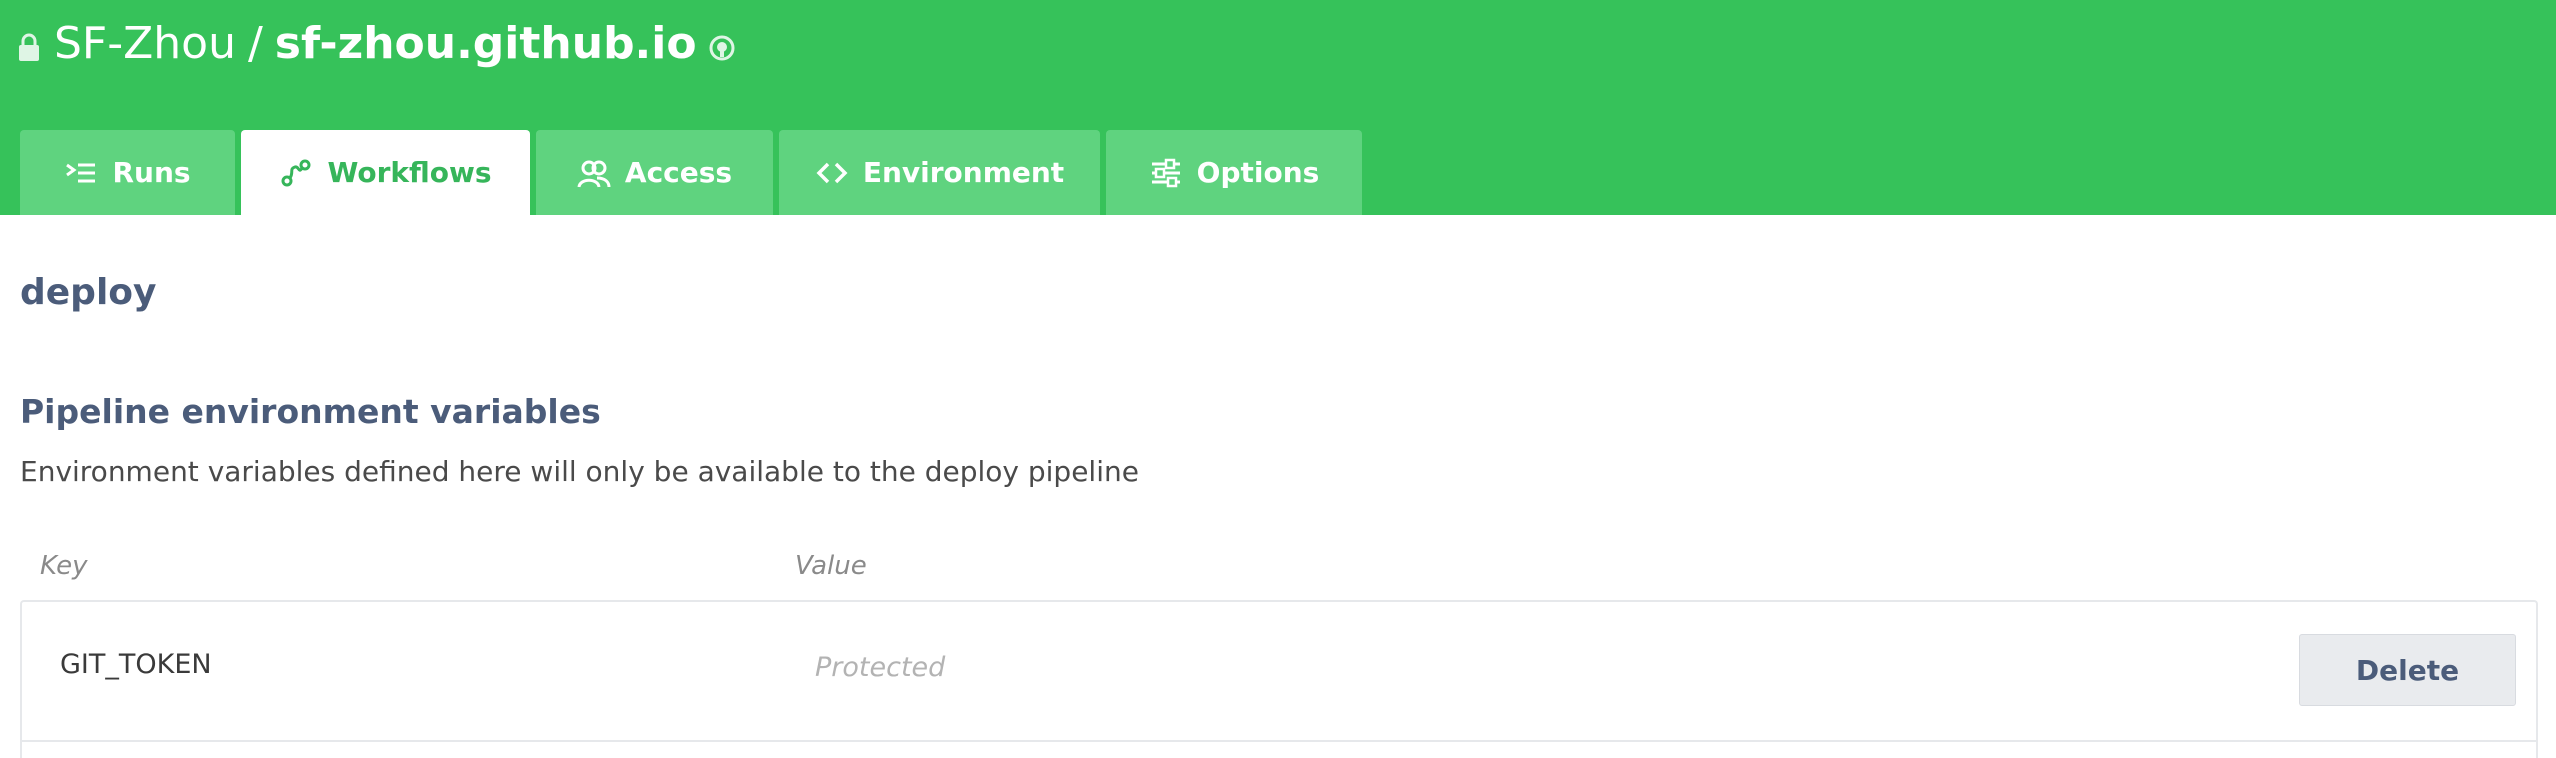  Describe the element at coordinates (1258, 172) in the screenshot. I see `tab-options-label: Options` at that location.